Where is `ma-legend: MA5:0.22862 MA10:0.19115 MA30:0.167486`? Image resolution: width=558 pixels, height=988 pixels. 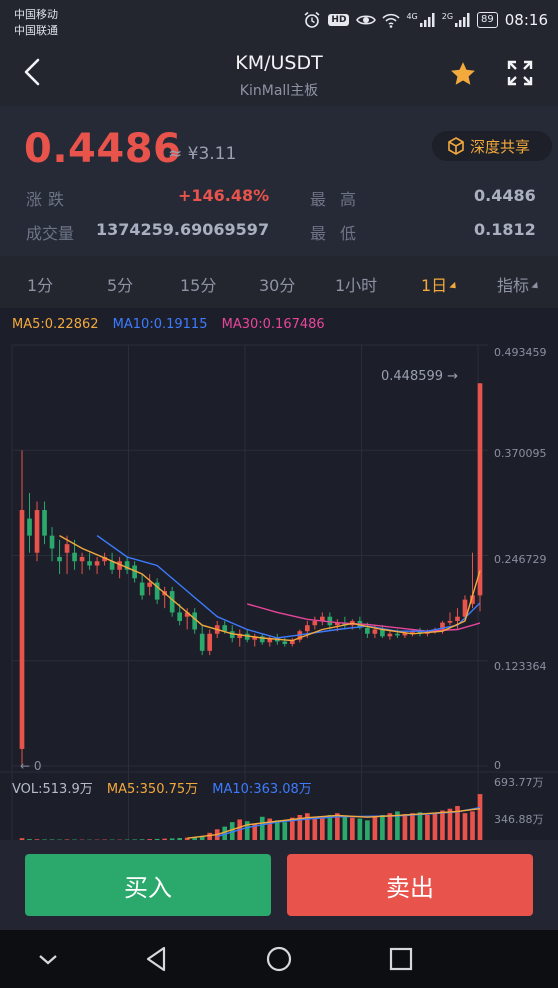
ma-legend: MA5:0.22862 MA10:0.19115 MA30:0.167486 is located at coordinates (173, 324).